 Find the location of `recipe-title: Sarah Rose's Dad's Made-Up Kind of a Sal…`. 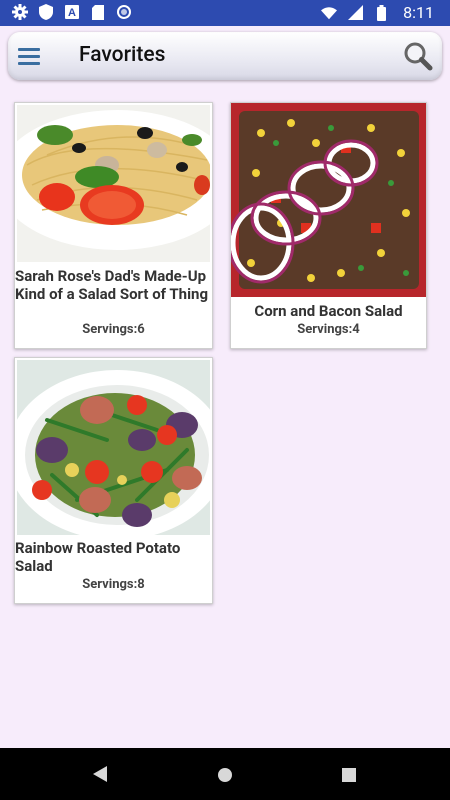

recipe-title: Sarah Rose's Dad's Made-Up Kind of a Sal… is located at coordinates (112, 285).